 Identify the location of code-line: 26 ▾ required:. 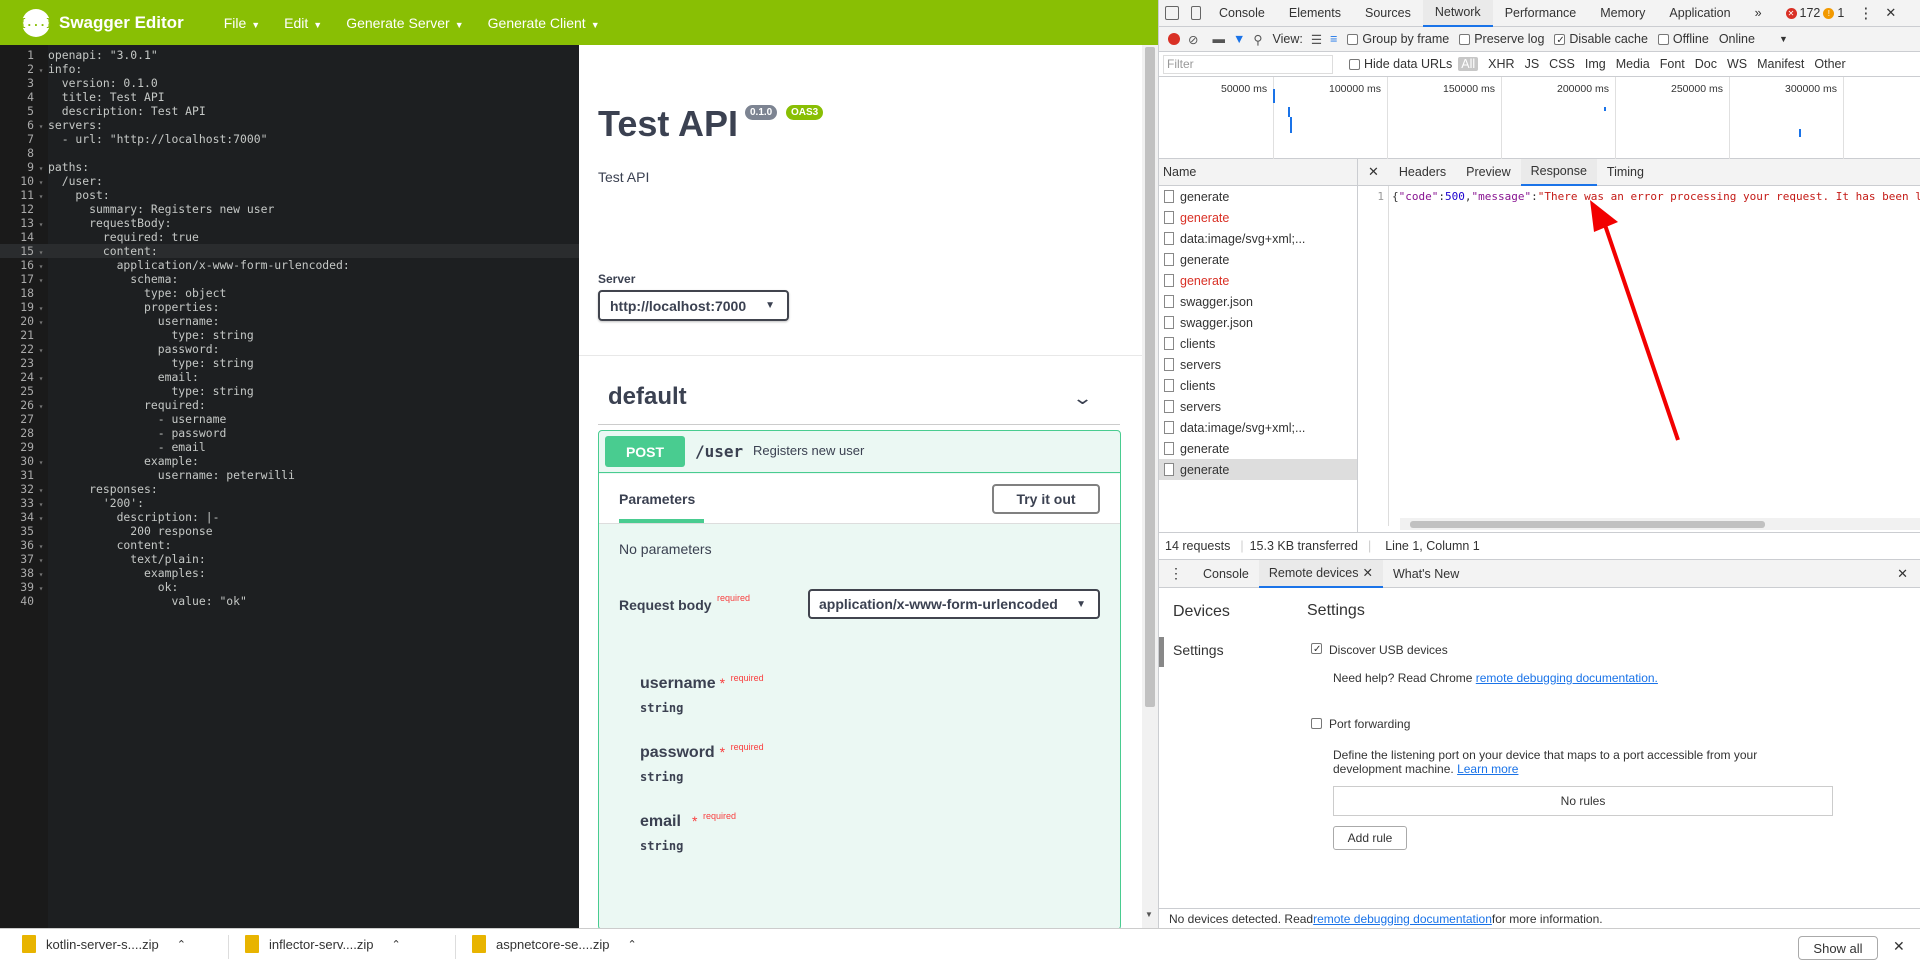
(289, 405).